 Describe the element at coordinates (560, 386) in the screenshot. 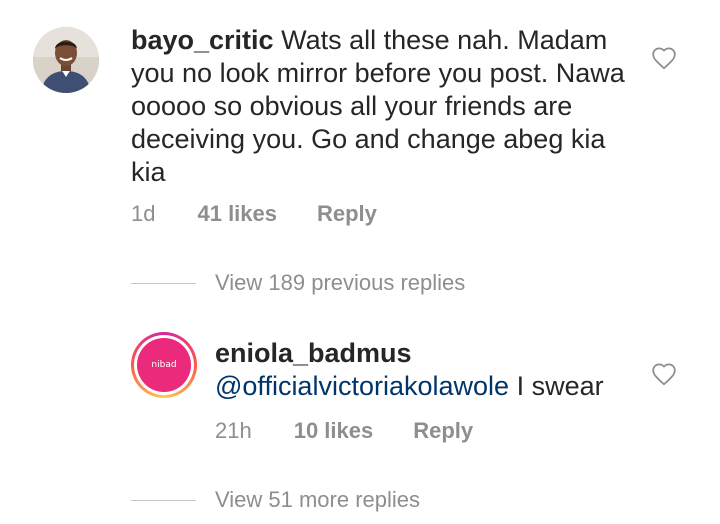

I see `comment-text: I swear` at that location.